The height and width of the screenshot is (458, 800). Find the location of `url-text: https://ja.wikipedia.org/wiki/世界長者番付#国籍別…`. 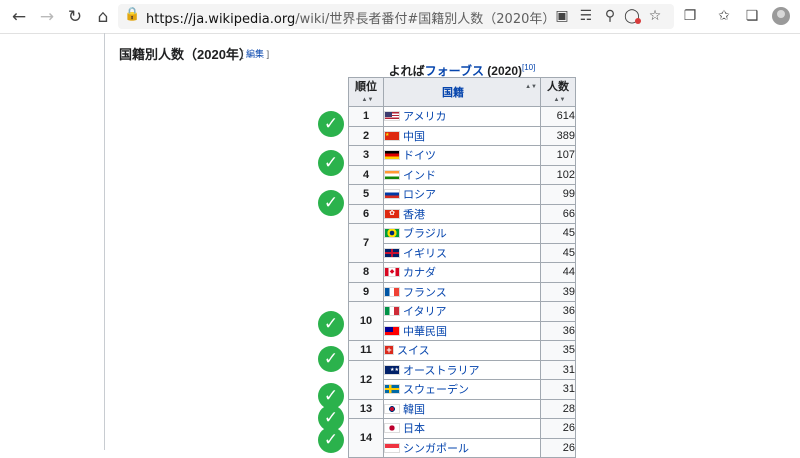

url-text: https://ja.wikipedia.org/wiki/世界長者番付#国籍別… is located at coordinates (351, 19).